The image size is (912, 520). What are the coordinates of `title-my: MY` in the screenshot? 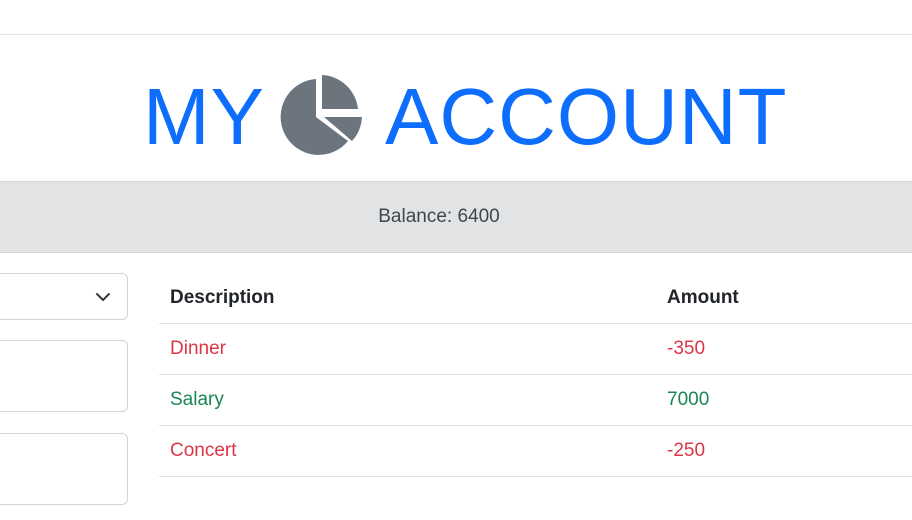 It's located at (204, 116).